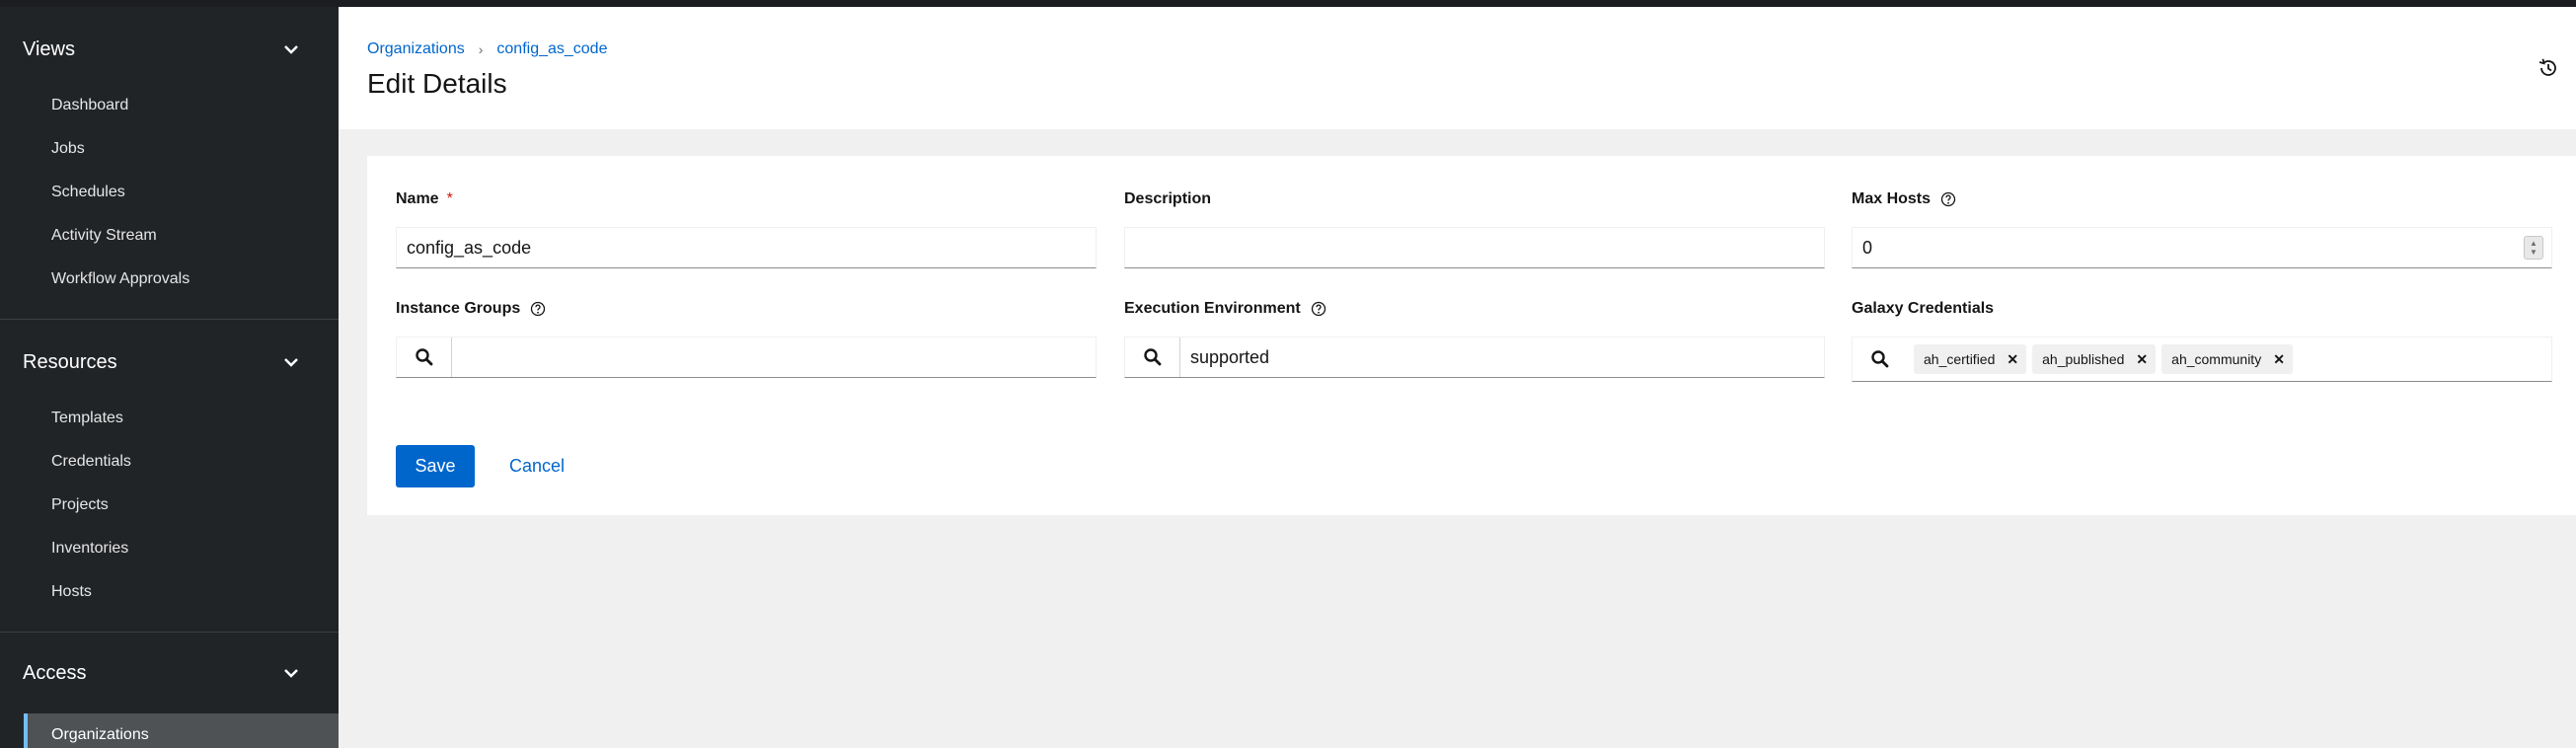 The image size is (2576, 748). I want to click on chip-label: ah_certified, so click(1960, 359).